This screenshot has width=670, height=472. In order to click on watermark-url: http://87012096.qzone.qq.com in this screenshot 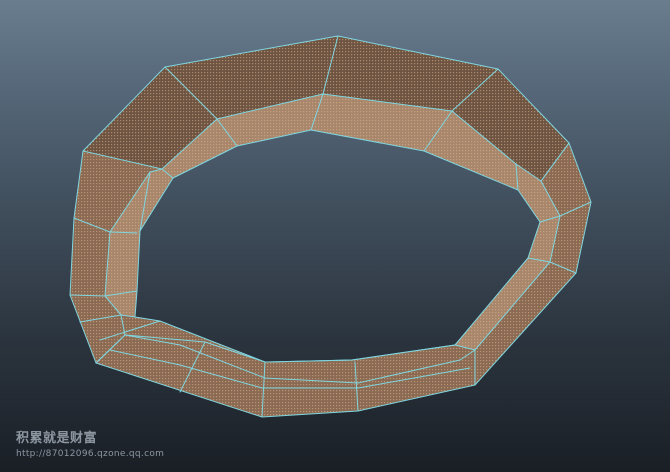, I will do `click(90, 454)`.